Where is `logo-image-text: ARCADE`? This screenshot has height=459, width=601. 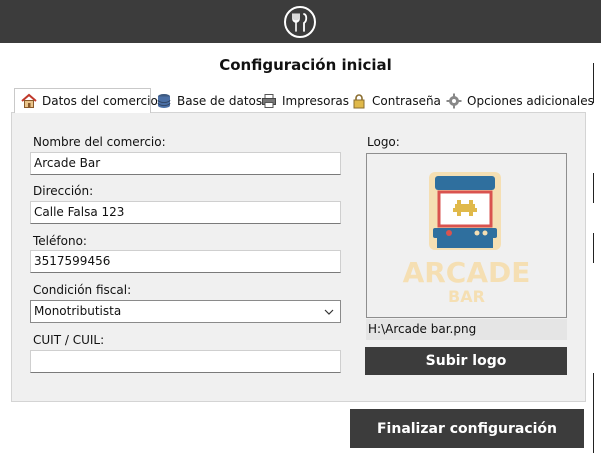 logo-image-text: ARCADE is located at coordinates (467, 272).